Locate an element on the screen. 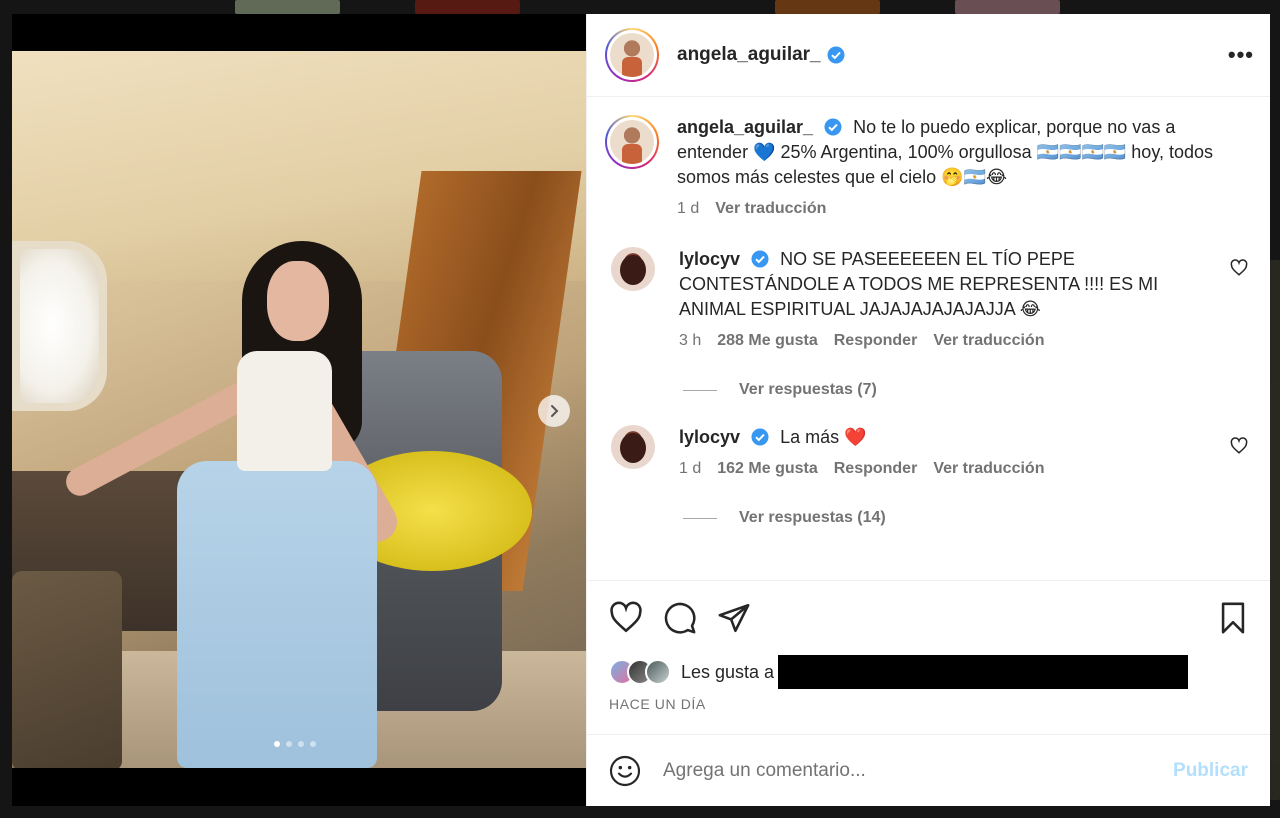  caption-time: 1 d is located at coordinates (688, 208).